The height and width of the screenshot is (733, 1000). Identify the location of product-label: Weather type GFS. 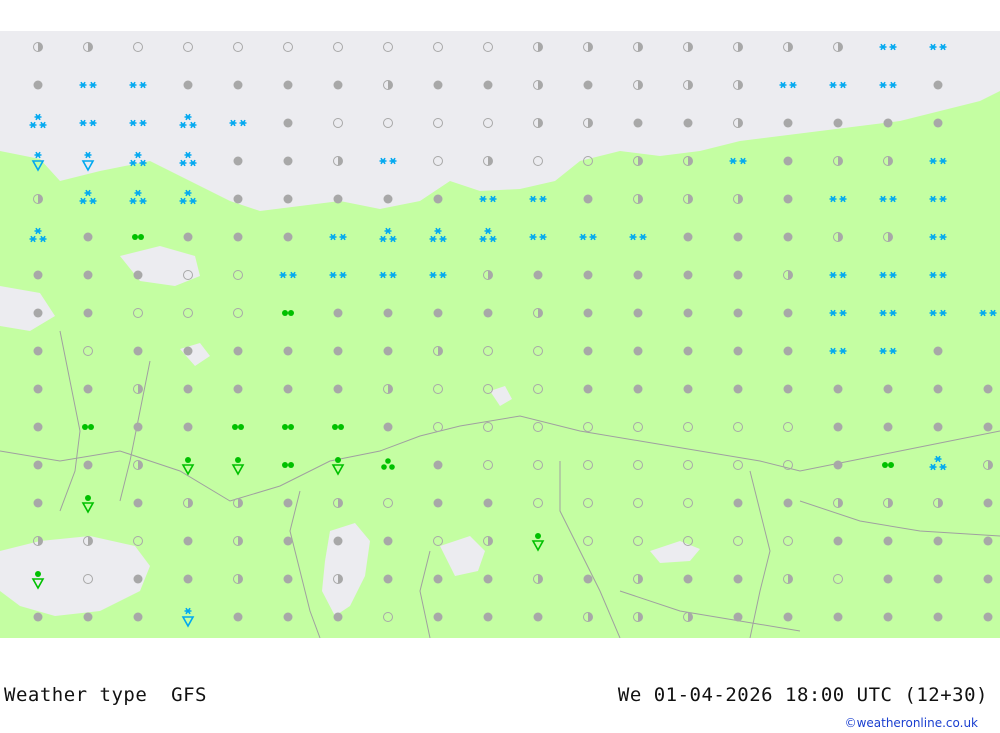
(105, 695).